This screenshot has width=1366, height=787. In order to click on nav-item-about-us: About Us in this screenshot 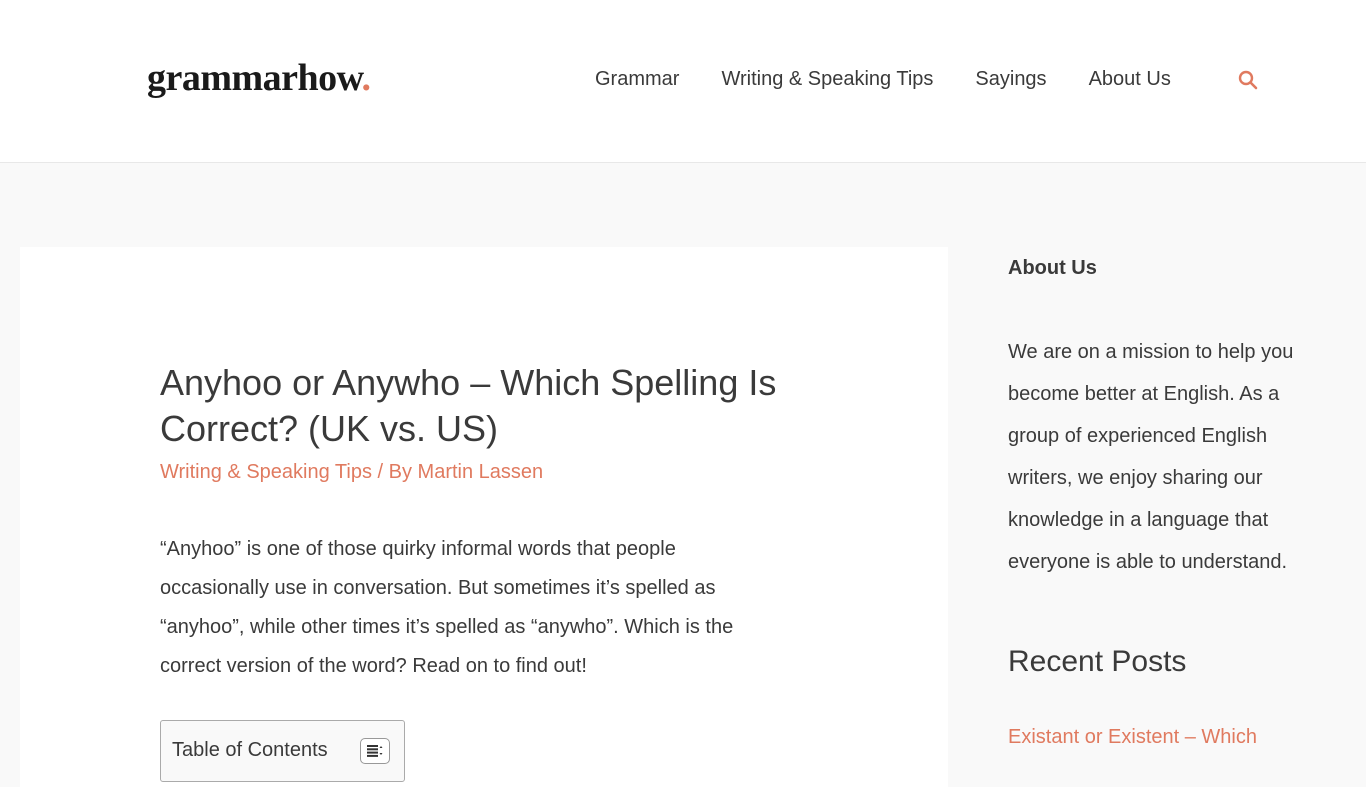, I will do `click(1130, 79)`.